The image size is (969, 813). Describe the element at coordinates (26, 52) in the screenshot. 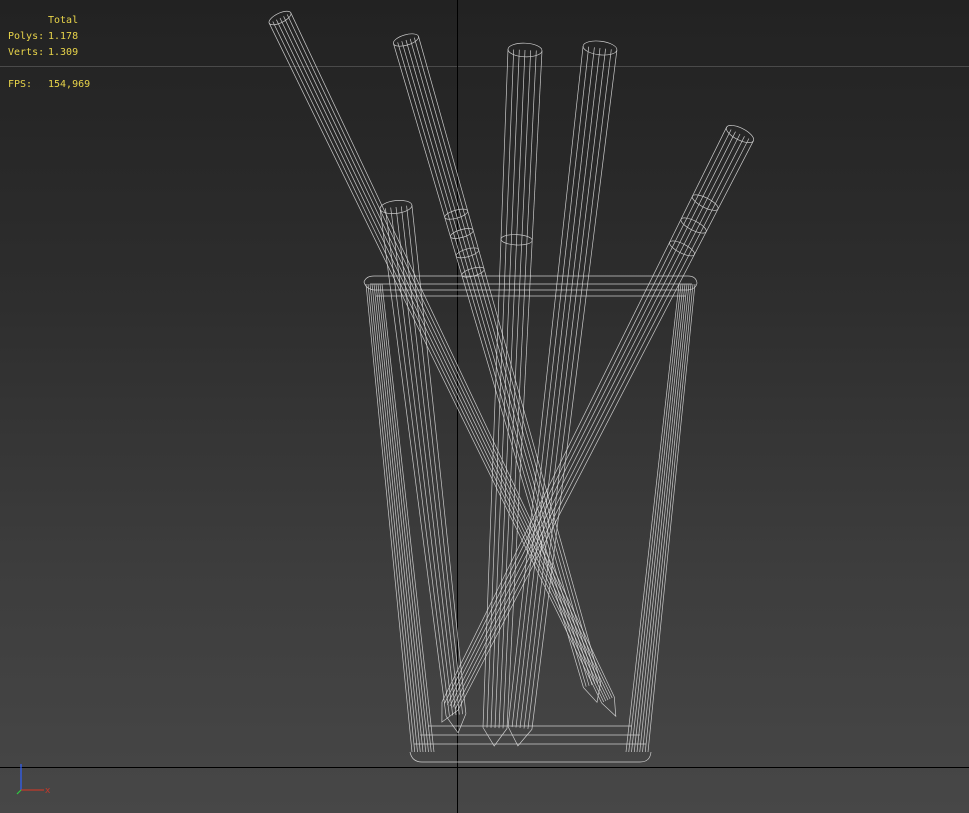

I see `verts-label: Verts:` at that location.